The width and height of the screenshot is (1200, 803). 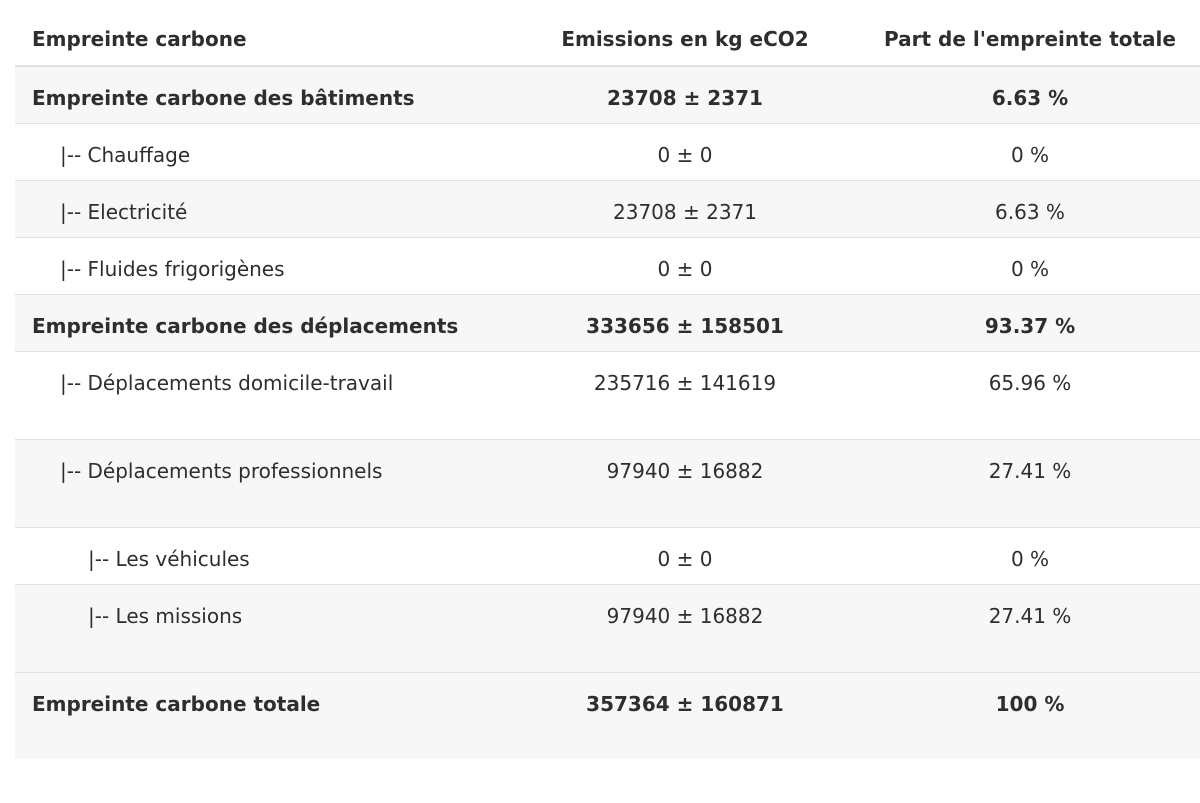 What do you see at coordinates (221, 470) in the screenshot?
I see `row-label: |-- Déplacements professionnels` at bounding box center [221, 470].